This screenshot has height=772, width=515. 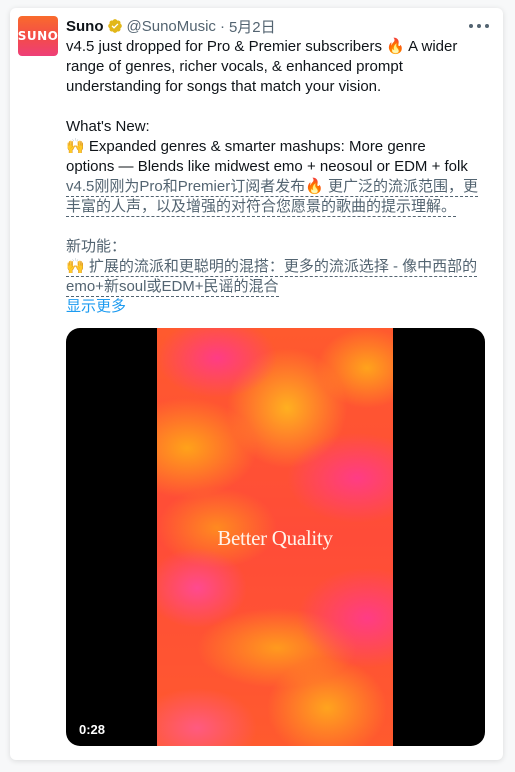 I want to click on display-name: Suno, so click(x=85, y=26).